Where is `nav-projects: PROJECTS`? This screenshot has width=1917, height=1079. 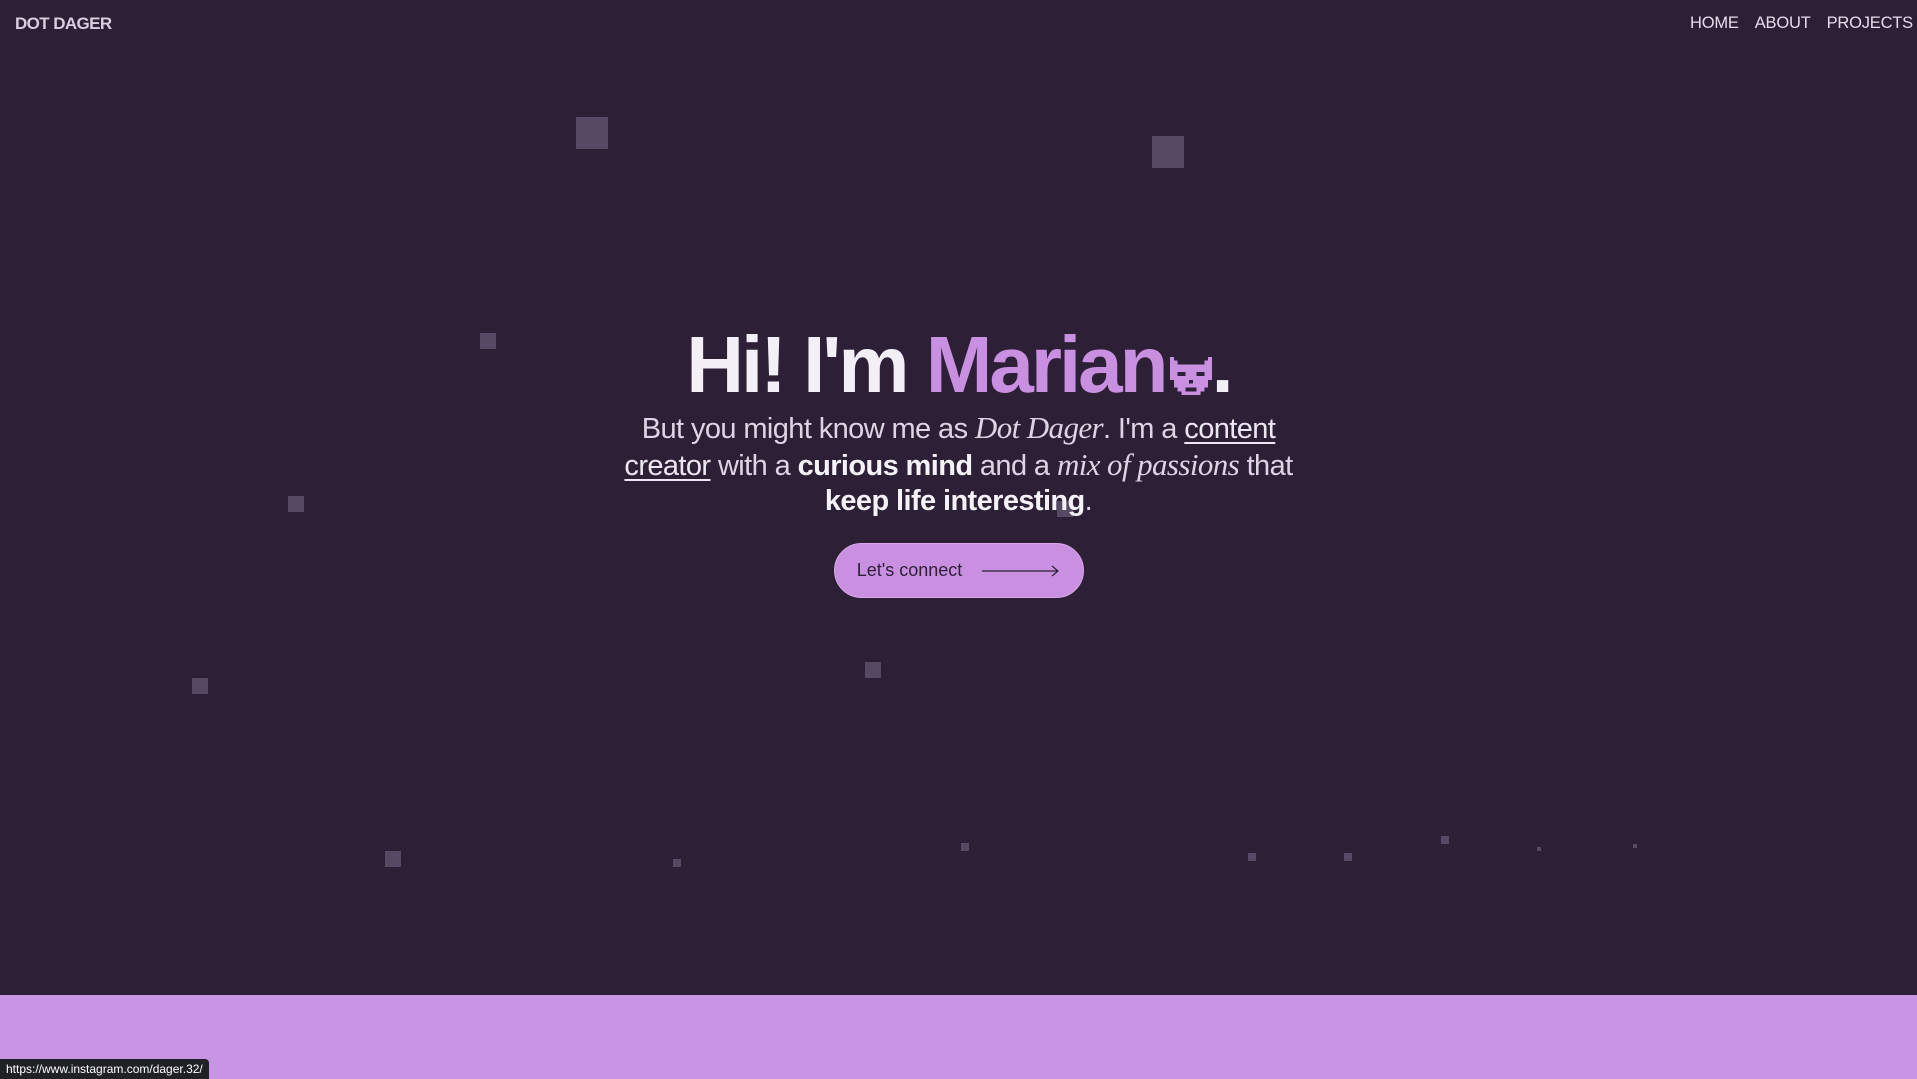 nav-projects: PROJECTS is located at coordinates (1870, 23).